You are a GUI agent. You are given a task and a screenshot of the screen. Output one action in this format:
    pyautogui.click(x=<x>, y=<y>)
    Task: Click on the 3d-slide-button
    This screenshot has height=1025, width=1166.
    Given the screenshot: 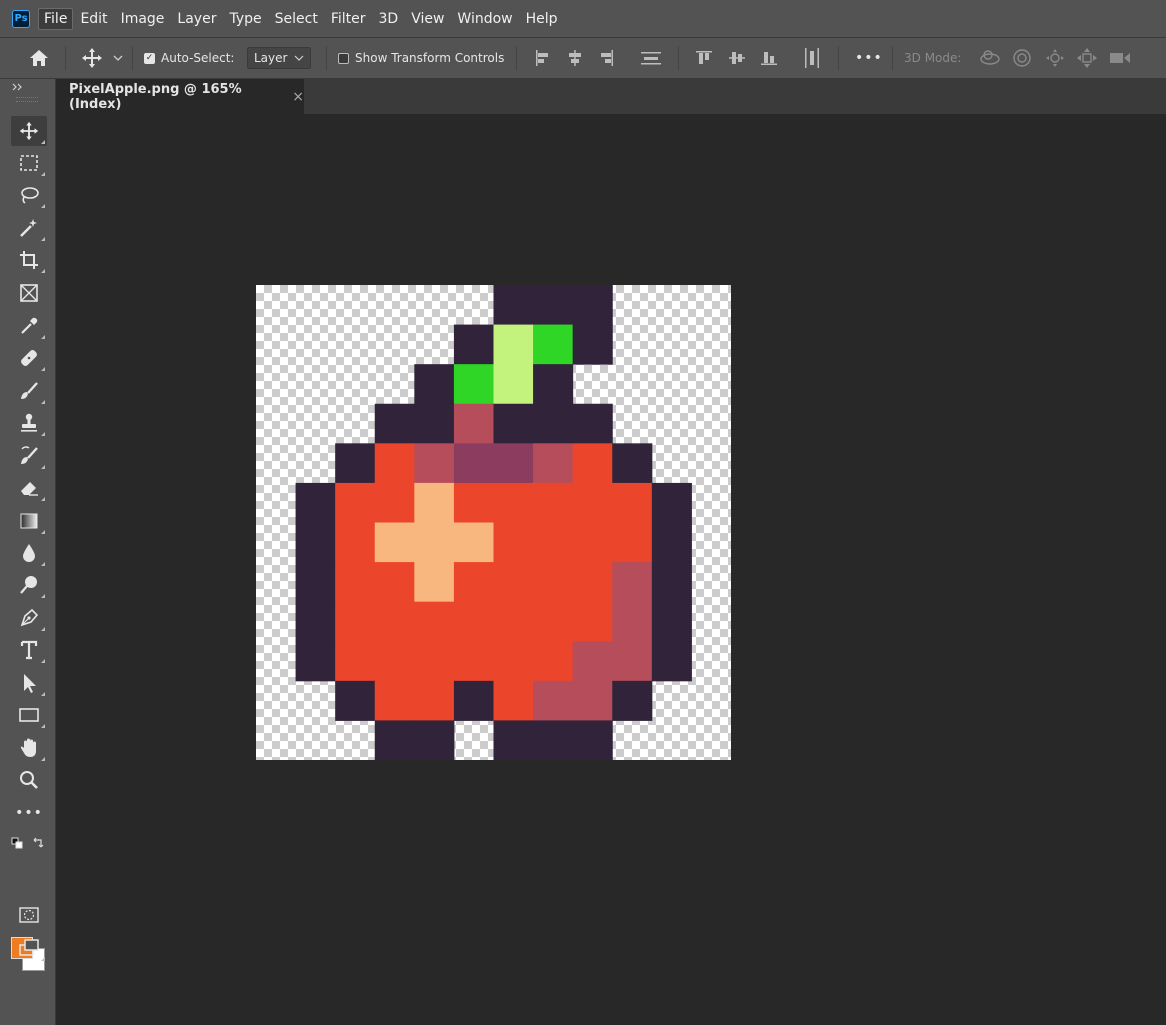 What is the action you would take?
    pyautogui.click(x=1087, y=58)
    